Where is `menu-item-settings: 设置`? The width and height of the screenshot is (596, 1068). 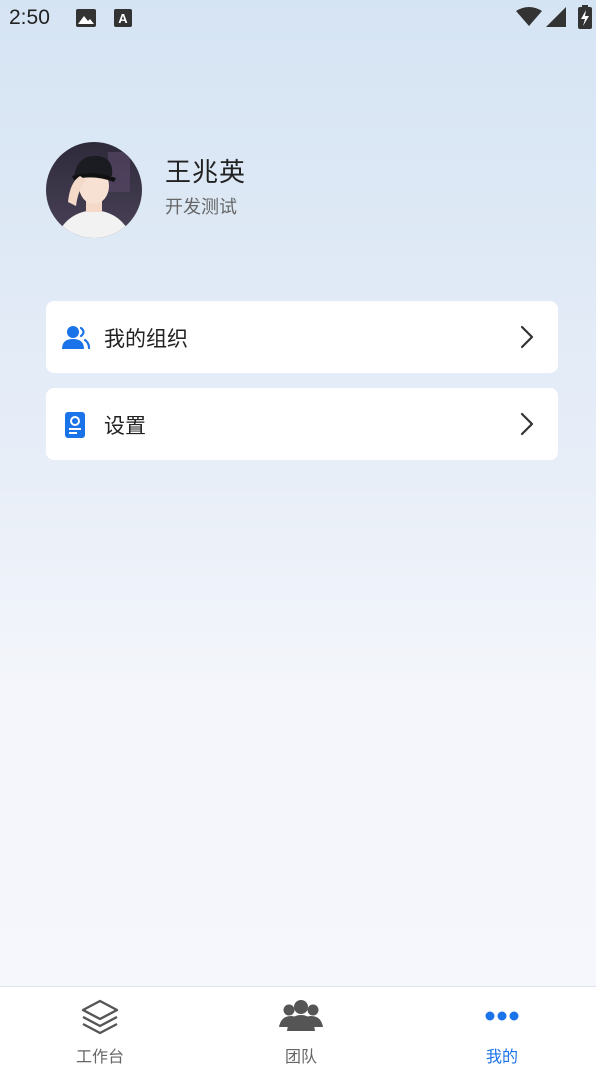 menu-item-settings: 设置 is located at coordinates (302, 424).